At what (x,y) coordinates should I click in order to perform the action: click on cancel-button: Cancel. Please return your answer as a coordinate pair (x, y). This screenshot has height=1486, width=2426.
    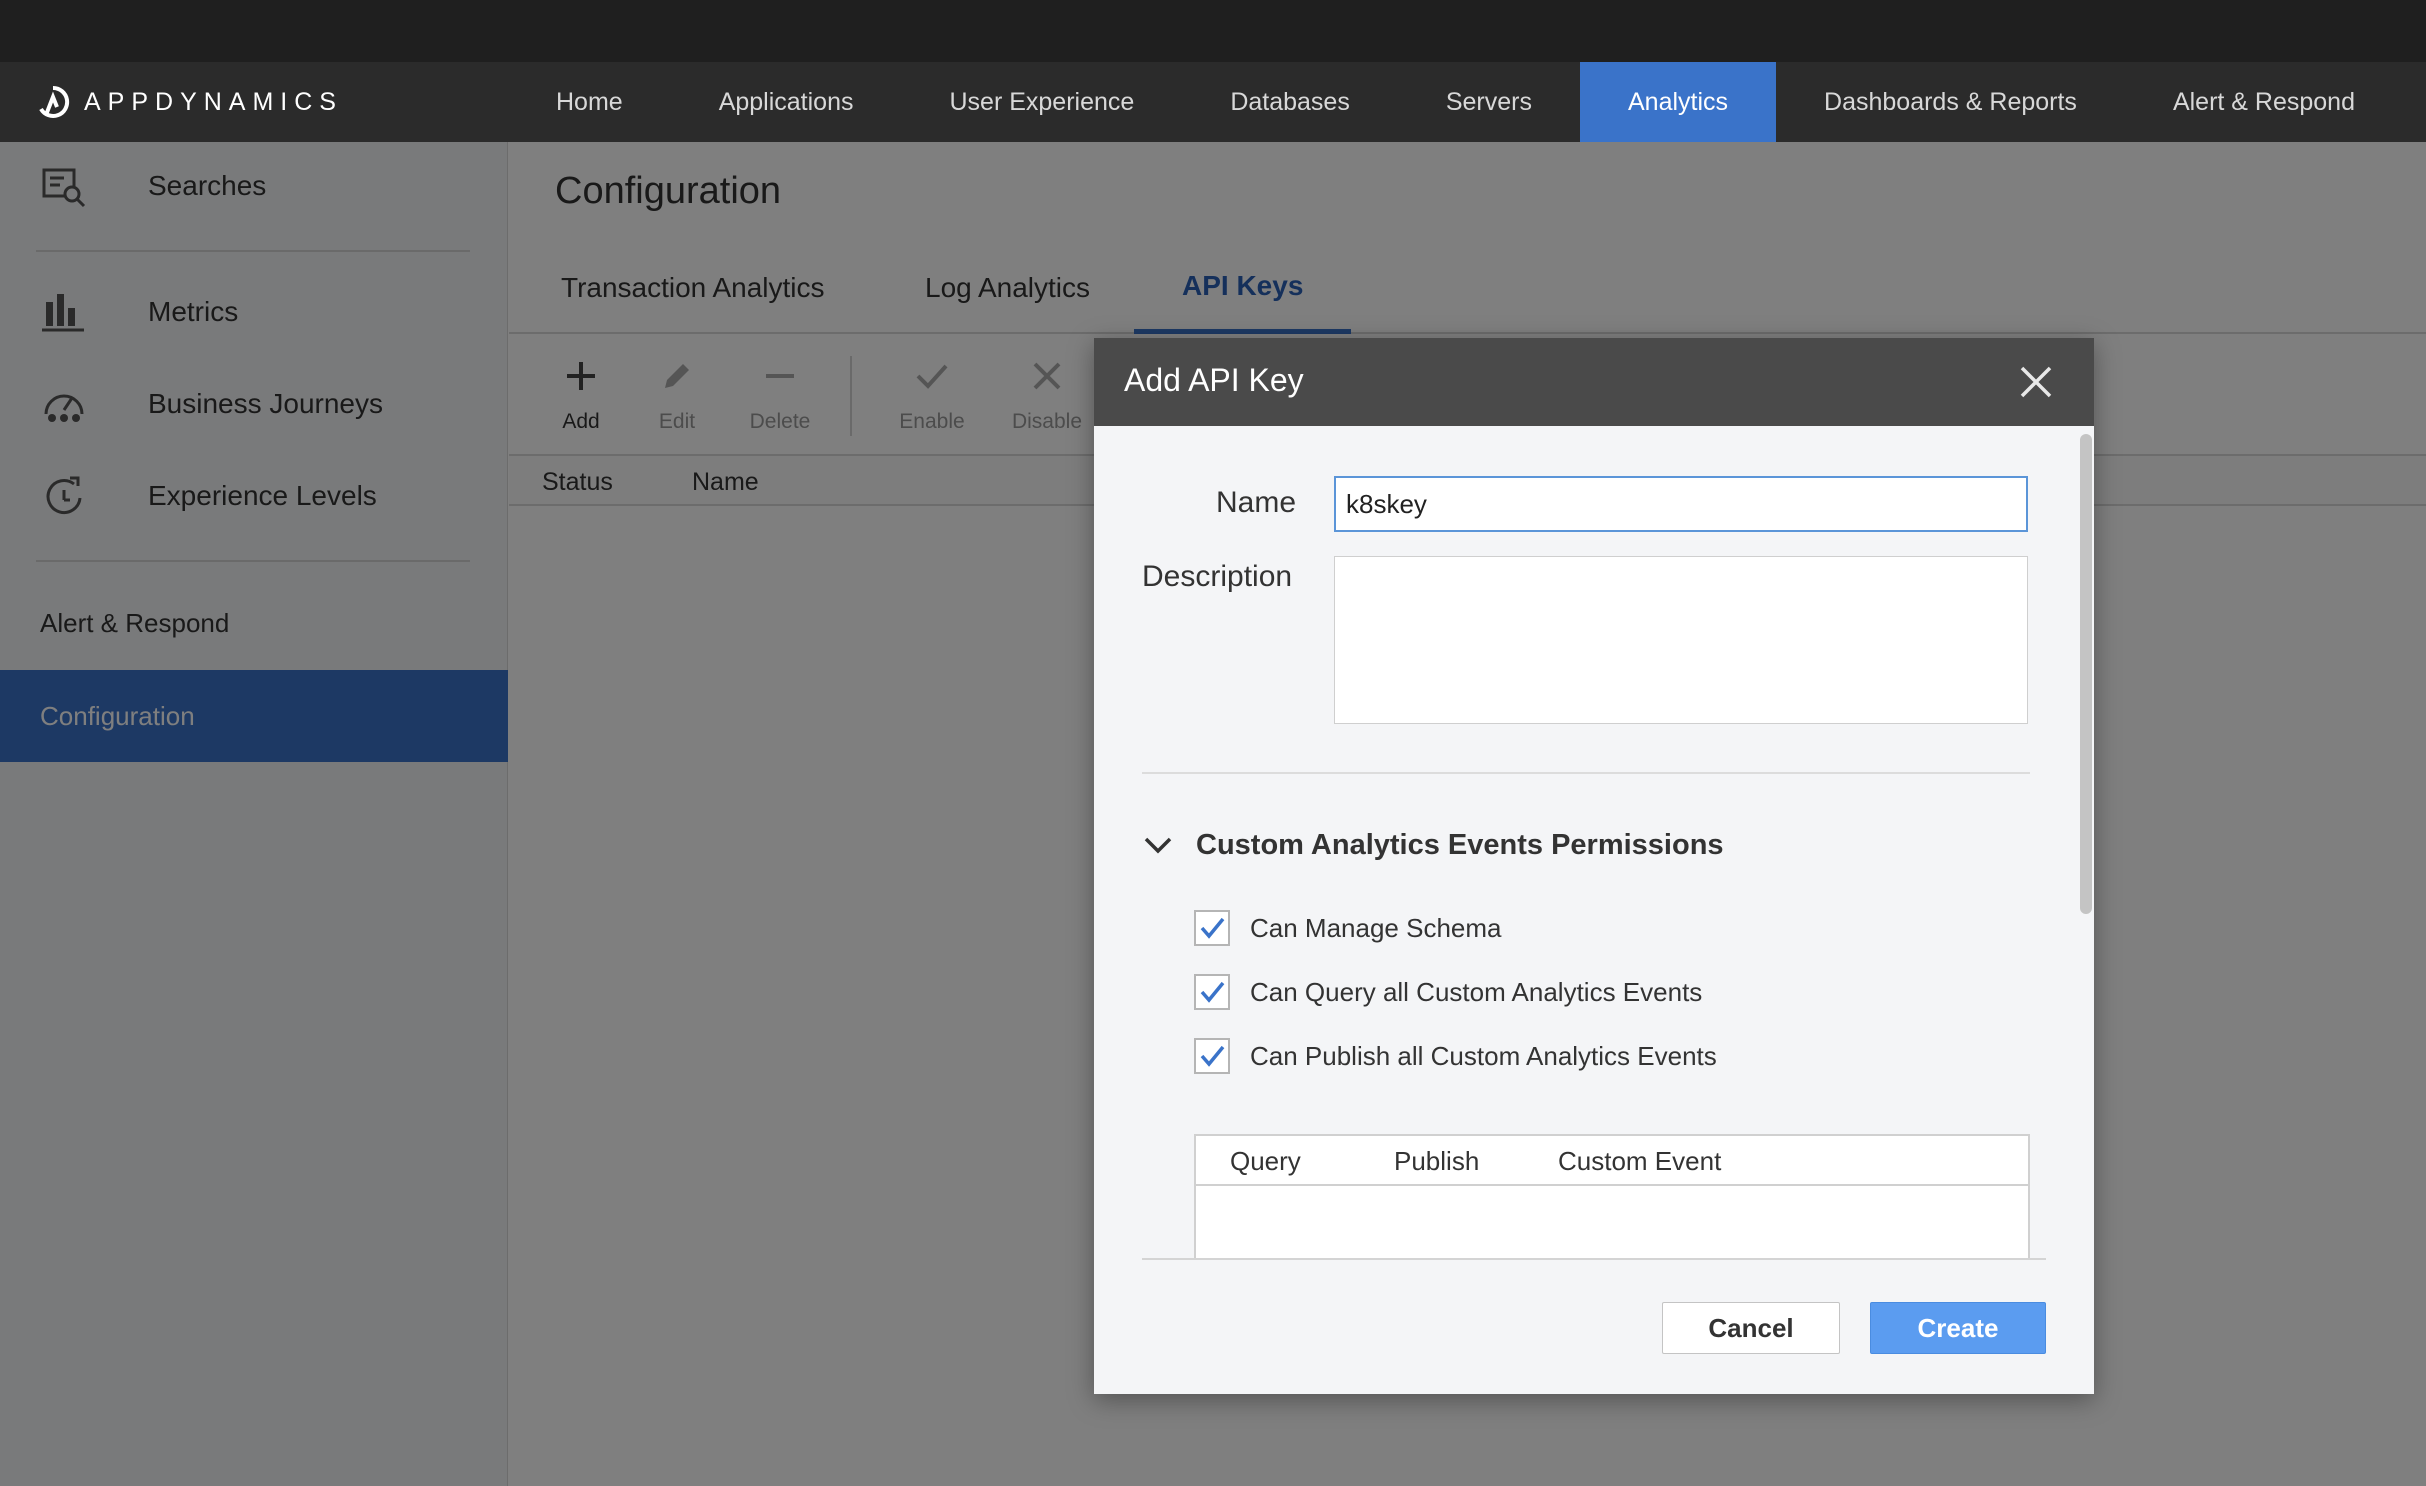
    Looking at the image, I should click on (1751, 1328).